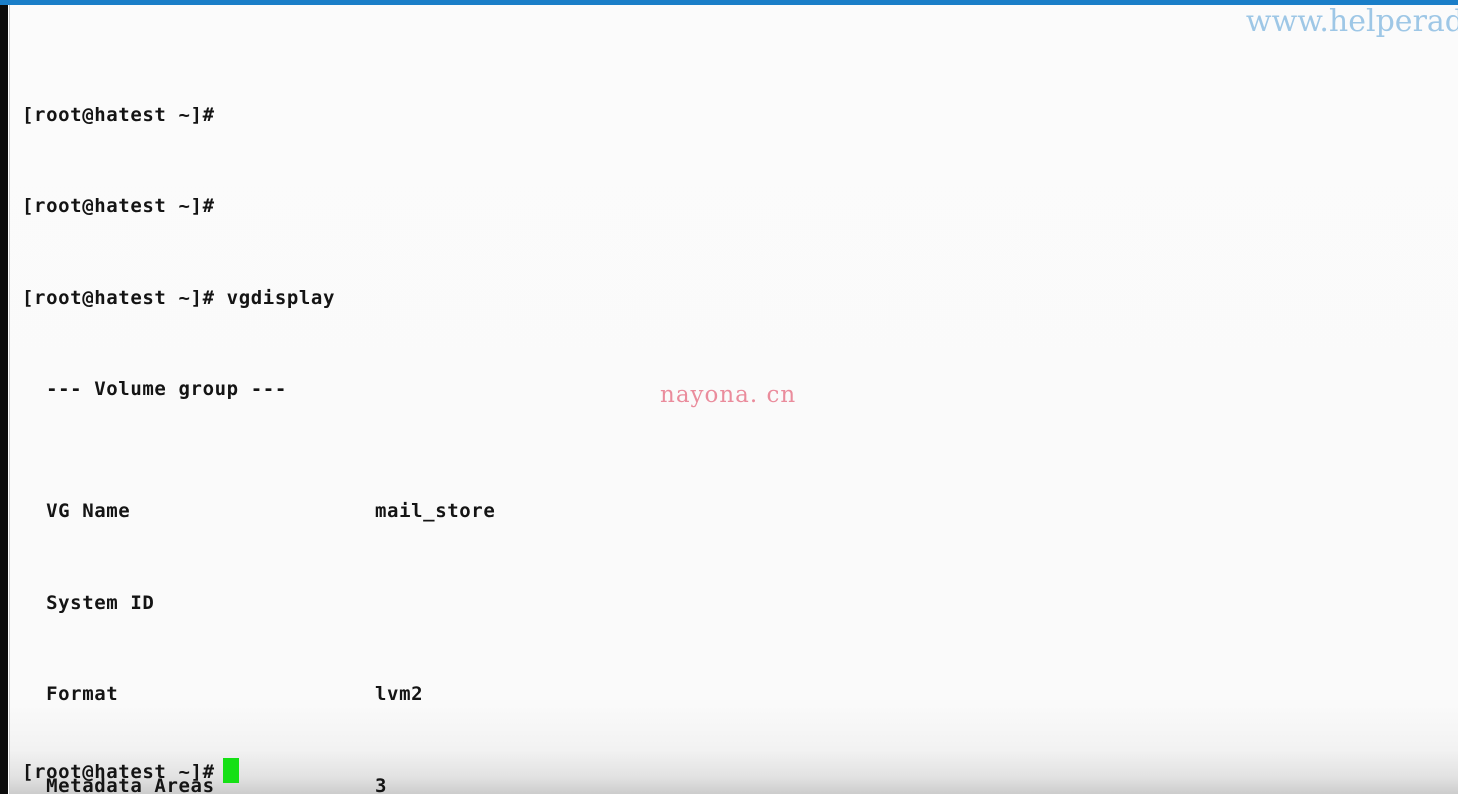 Image resolution: width=1458 pixels, height=794 pixels. I want to click on final-prompt-line: [root@hatest ~]#, so click(130, 771).